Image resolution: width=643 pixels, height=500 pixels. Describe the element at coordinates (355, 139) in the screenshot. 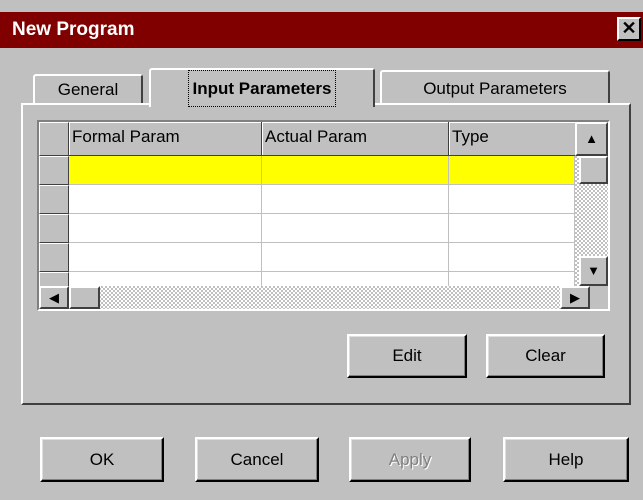

I see `column-header-actual-param: Actual Param` at that location.